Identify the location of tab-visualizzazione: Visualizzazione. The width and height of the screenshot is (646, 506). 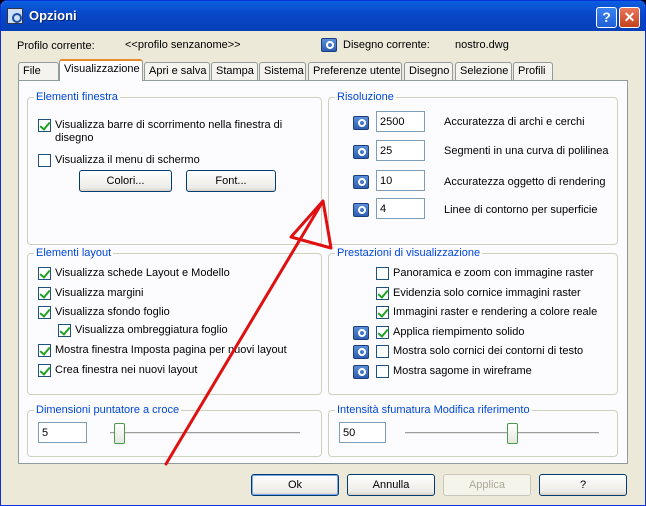
(101, 70).